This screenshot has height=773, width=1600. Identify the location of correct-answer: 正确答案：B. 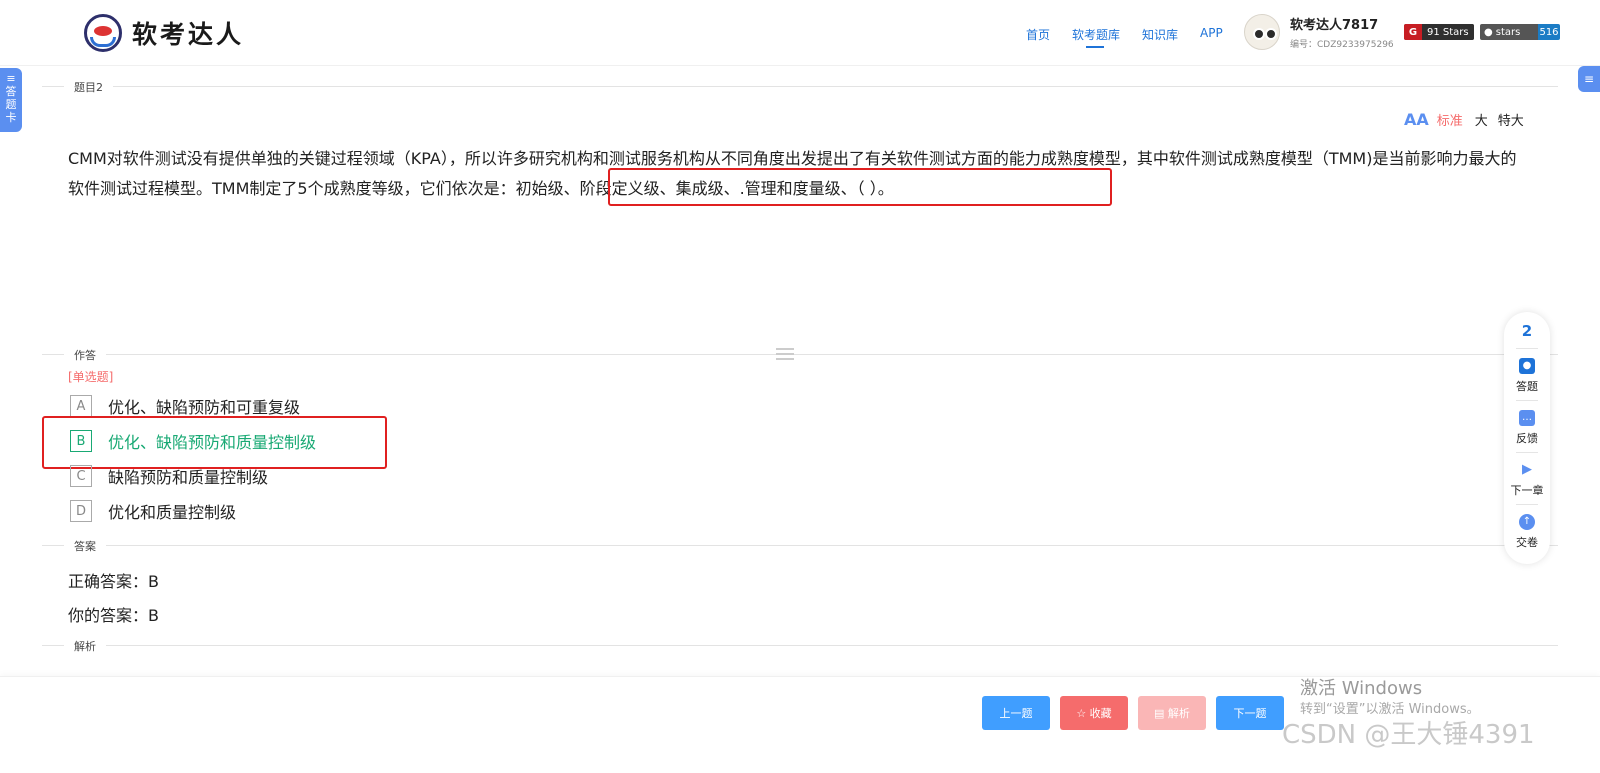
(113, 581).